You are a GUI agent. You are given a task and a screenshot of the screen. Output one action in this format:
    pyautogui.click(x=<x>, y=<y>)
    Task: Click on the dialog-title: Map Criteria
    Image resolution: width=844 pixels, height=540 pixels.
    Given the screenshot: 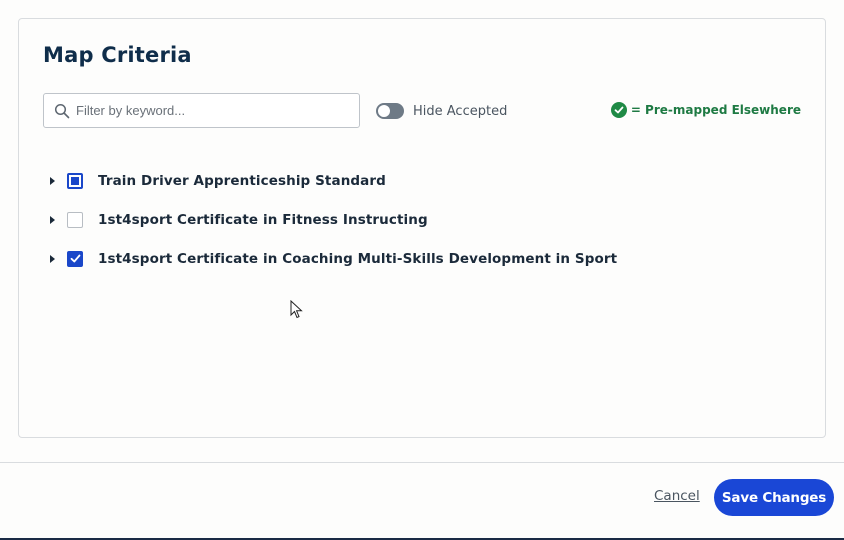 What is the action you would take?
    pyautogui.click(x=117, y=55)
    